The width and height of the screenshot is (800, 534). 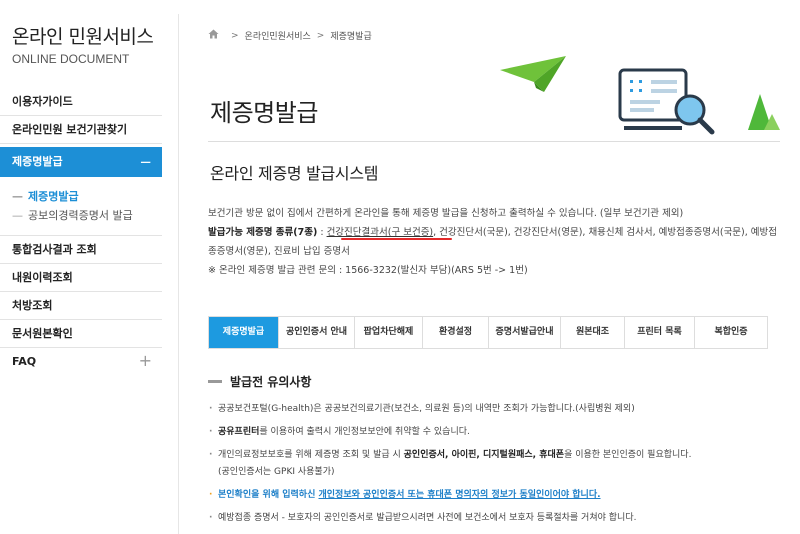 I want to click on expand-icon: +, so click(x=145, y=361).